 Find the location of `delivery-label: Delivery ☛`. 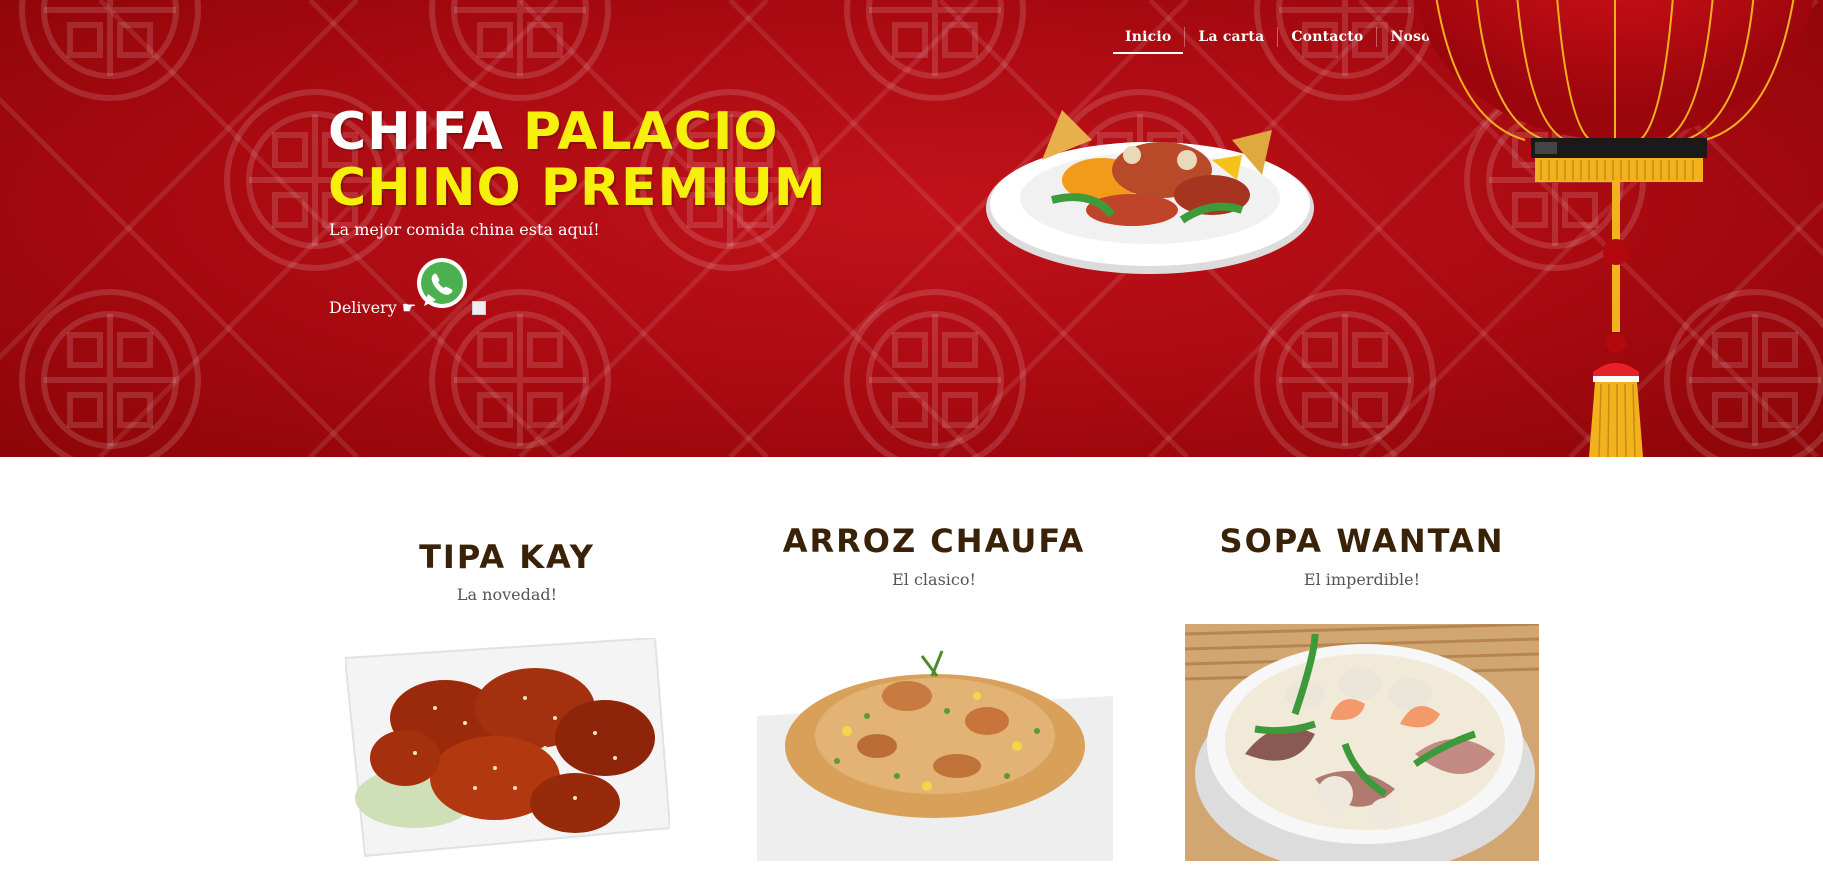

delivery-label: Delivery ☛ is located at coordinates (373, 307).